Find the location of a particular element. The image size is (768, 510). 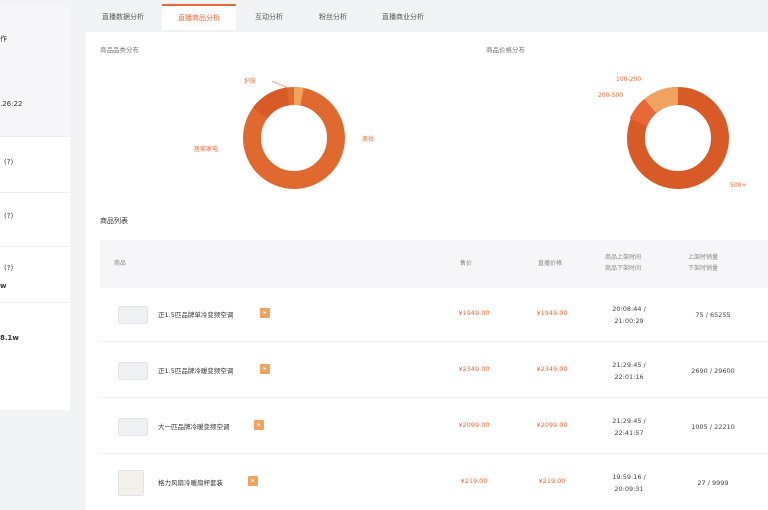

product-list-title: 商品列表 is located at coordinates (114, 221).